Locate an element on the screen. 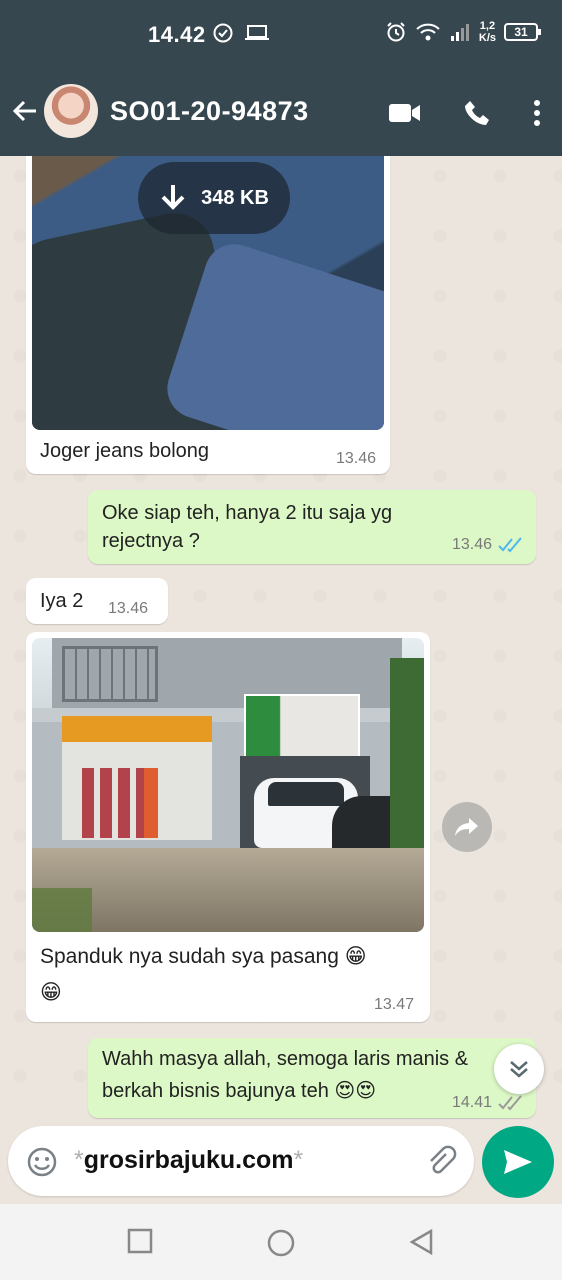 The width and height of the screenshot is (562, 1280). recents-icon is located at coordinates (140, 1241).